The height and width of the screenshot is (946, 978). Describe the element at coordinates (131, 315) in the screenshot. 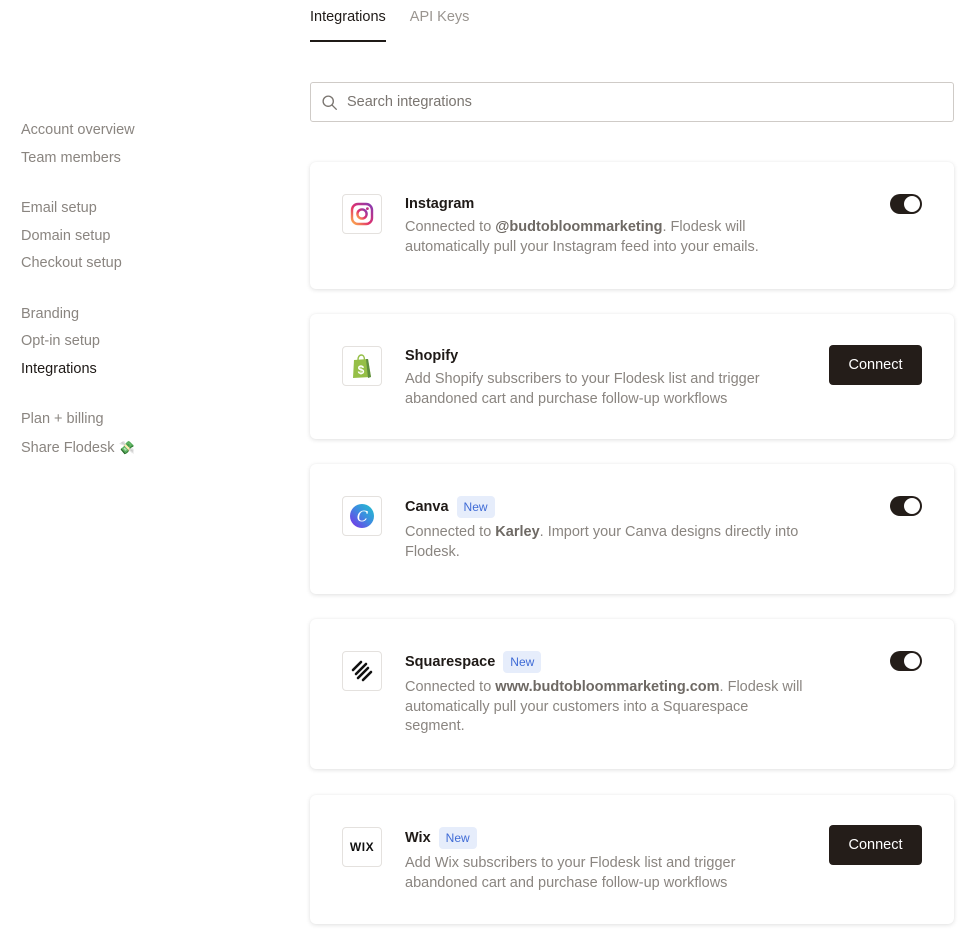

I see `sidebar-item-branding: Branding` at that location.